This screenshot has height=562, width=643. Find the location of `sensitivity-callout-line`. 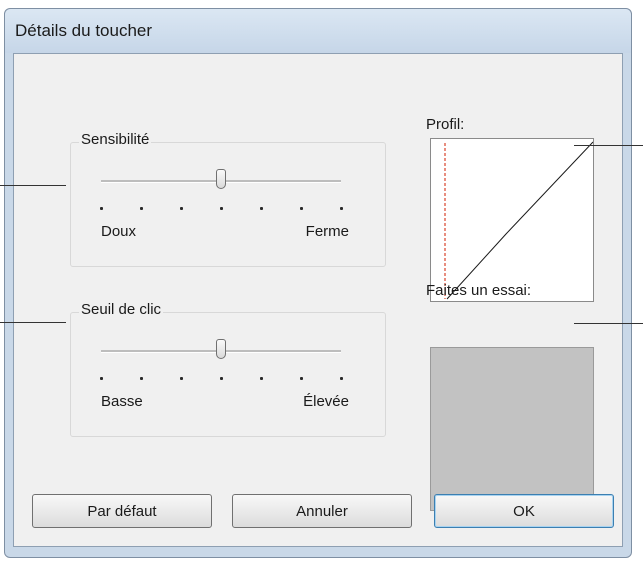

sensitivity-callout-line is located at coordinates (33, 185).